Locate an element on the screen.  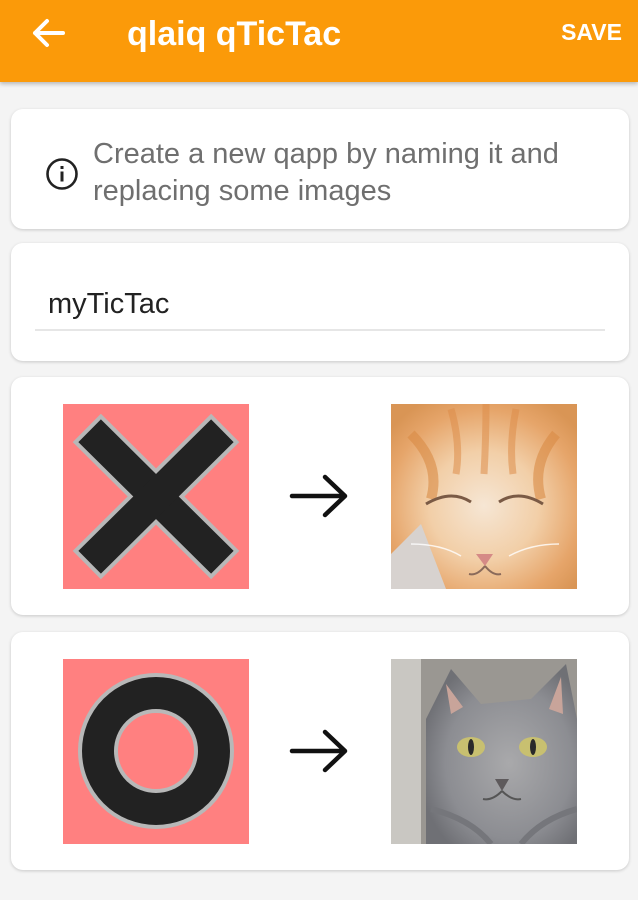
back-button is located at coordinates (48, 33).